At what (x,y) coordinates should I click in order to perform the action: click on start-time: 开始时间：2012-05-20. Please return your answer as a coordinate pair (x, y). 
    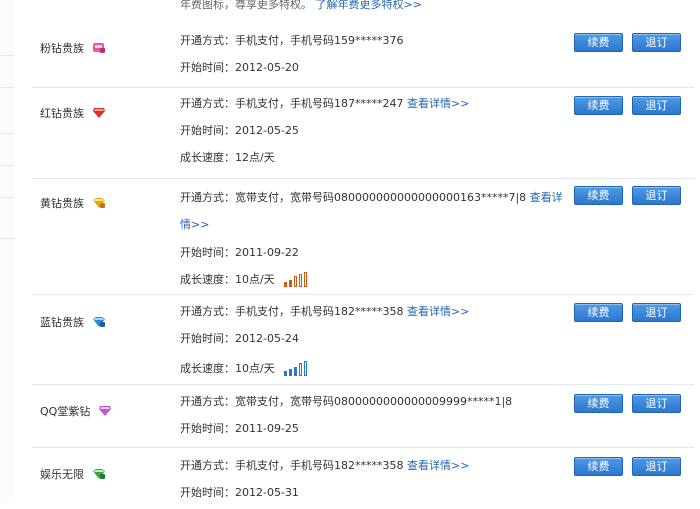
    Looking at the image, I should click on (239, 67).